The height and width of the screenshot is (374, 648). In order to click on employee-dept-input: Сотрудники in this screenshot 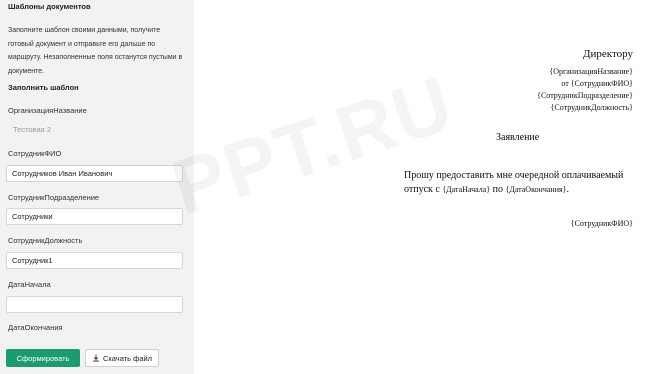, I will do `click(94, 216)`.